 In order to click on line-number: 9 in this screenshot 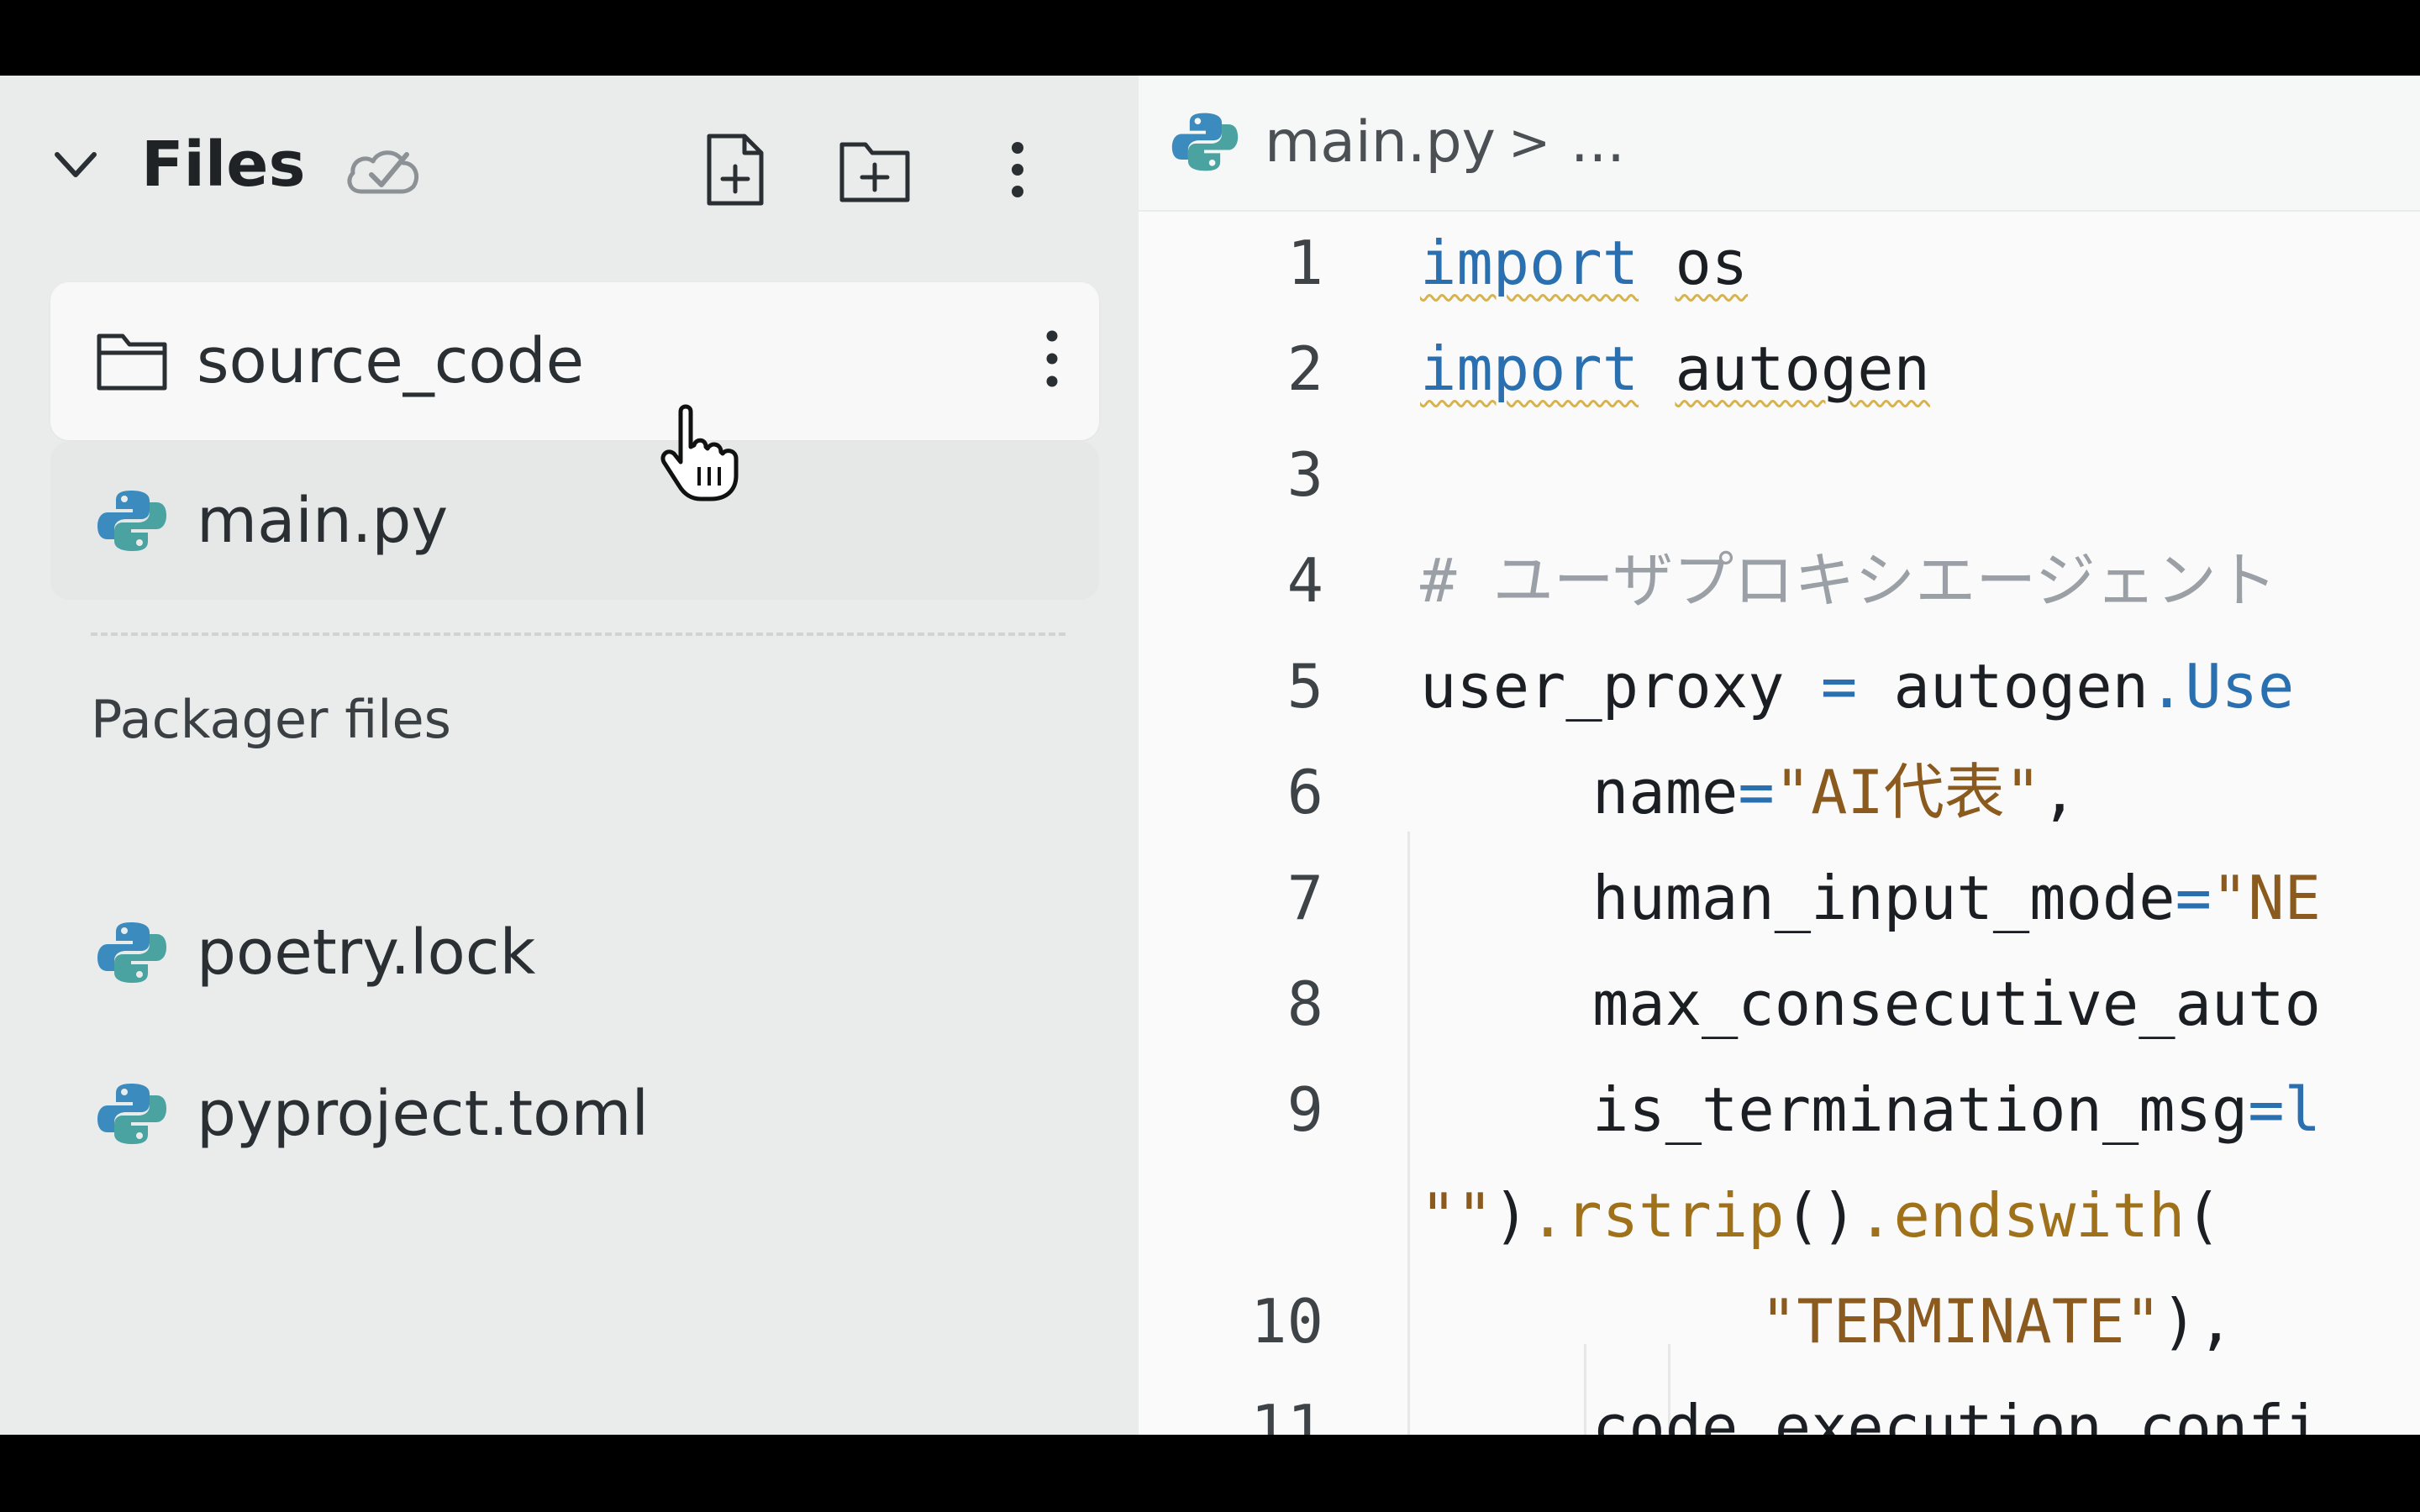, I will do `click(1304, 1109)`.